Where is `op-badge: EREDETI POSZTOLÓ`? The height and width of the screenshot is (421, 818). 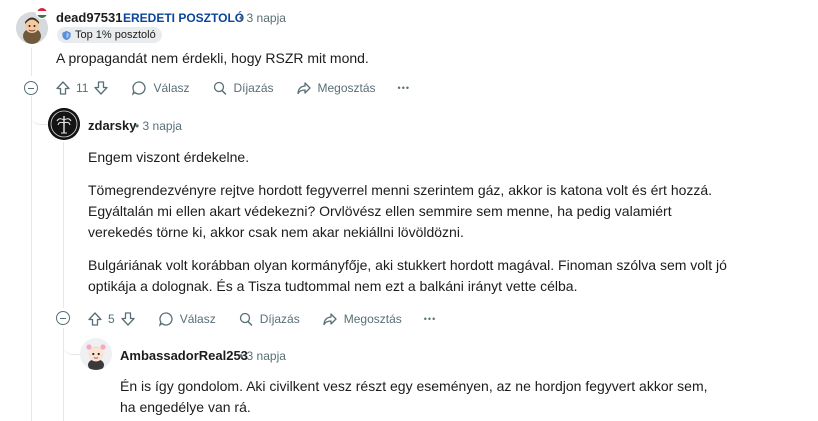
op-badge: EREDETI POSZTOLÓ is located at coordinates (184, 18).